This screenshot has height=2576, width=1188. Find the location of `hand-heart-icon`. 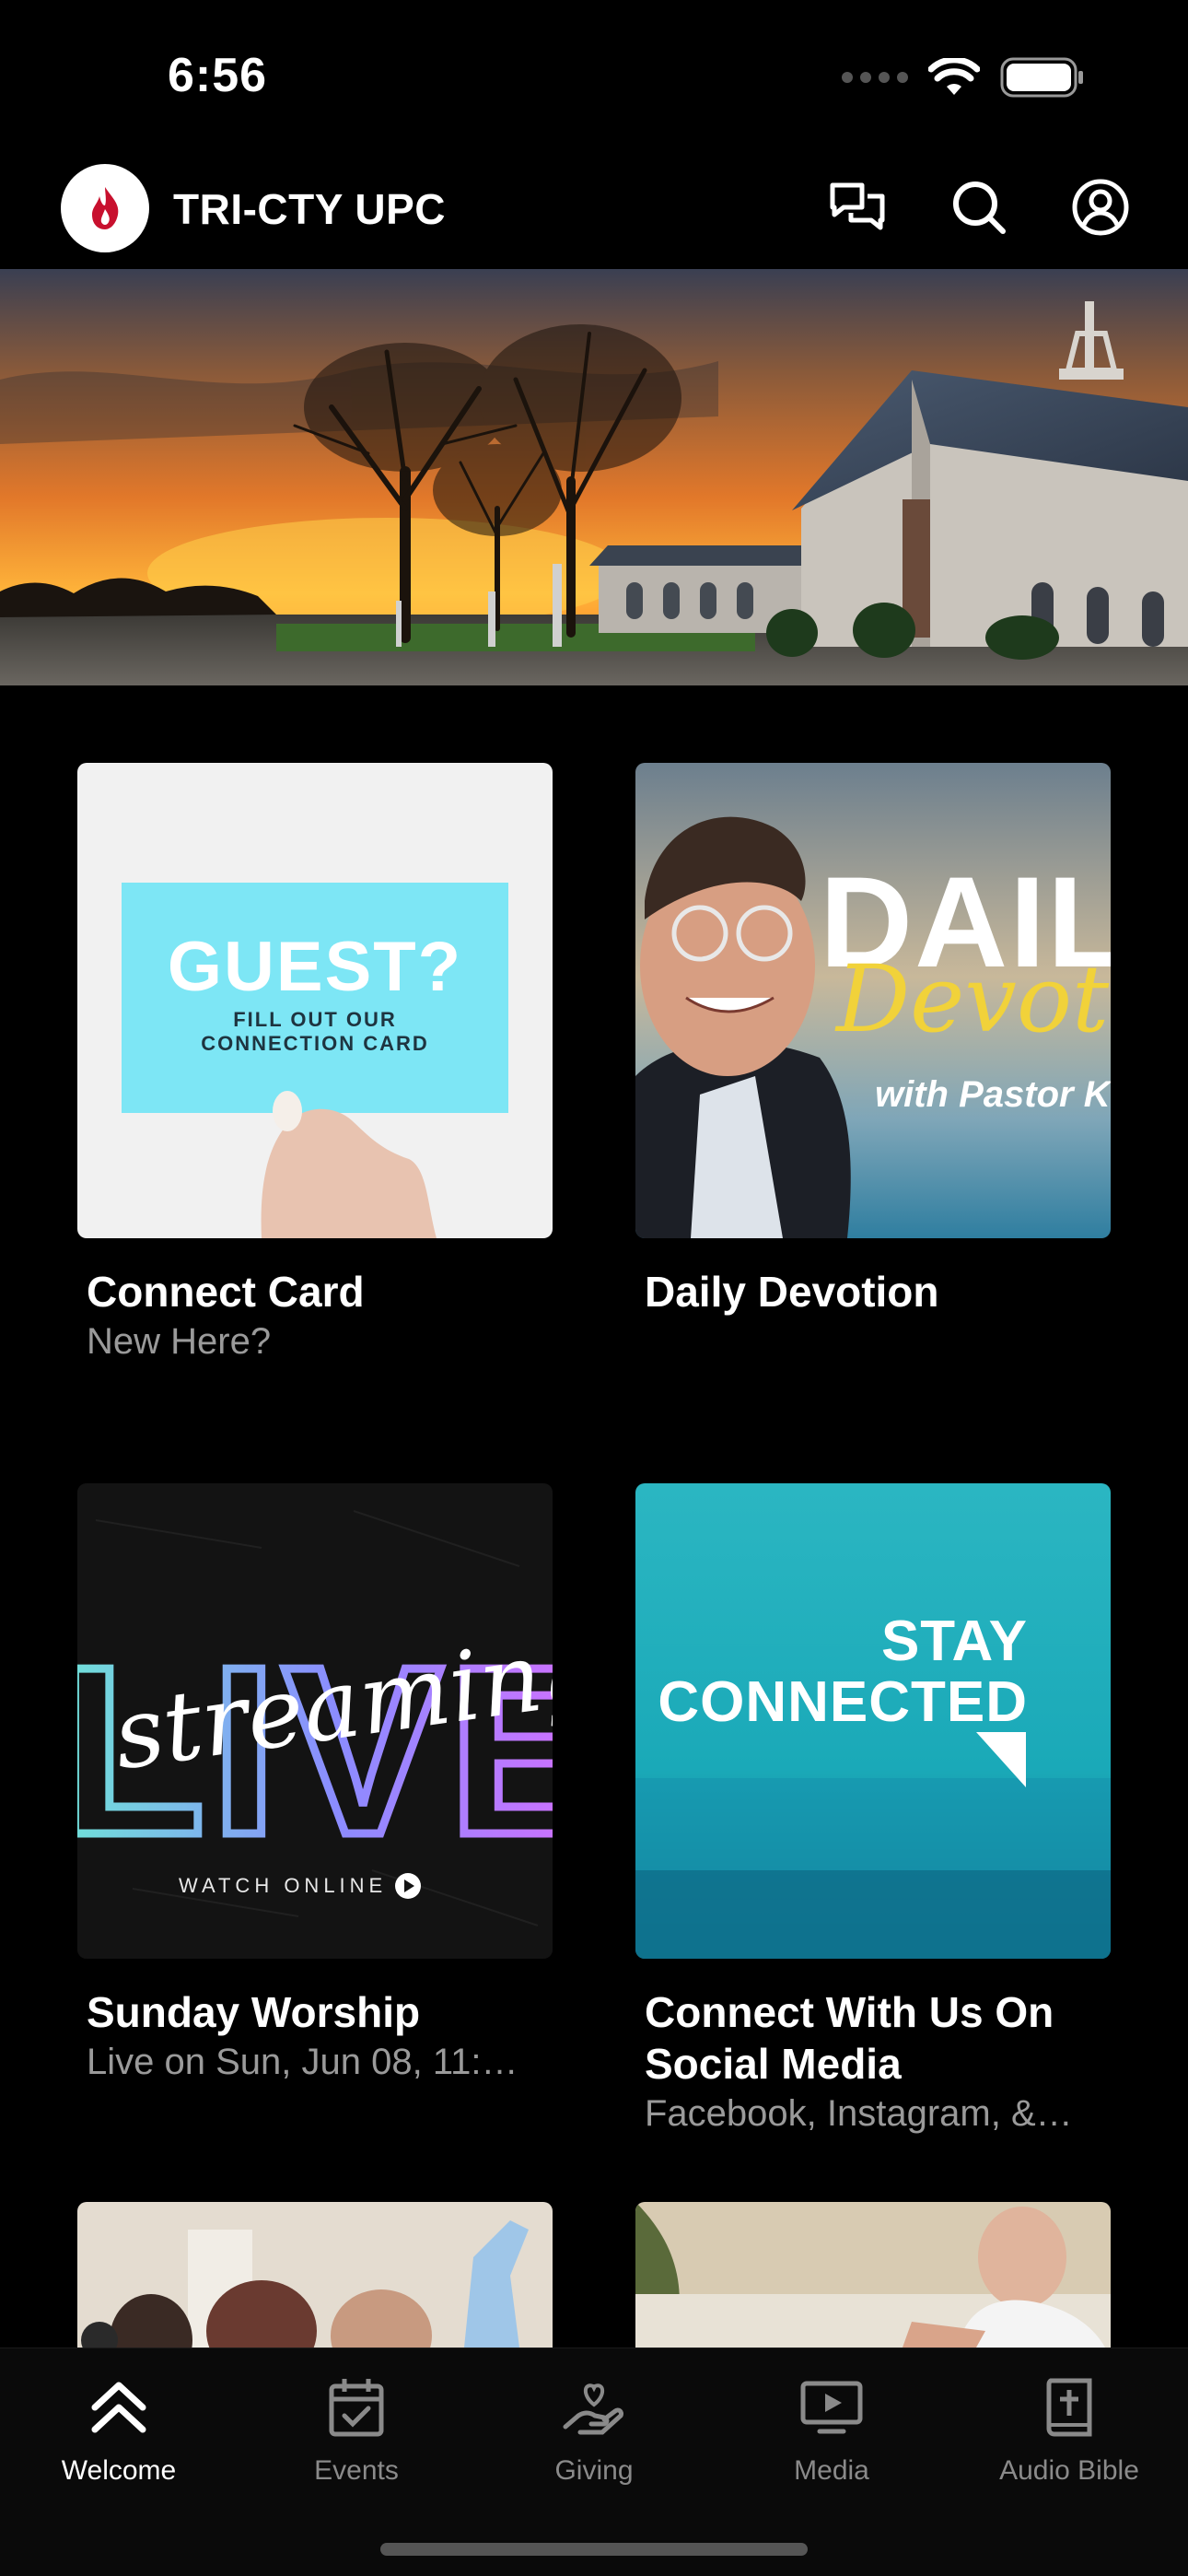

hand-heart-icon is located at coordinates (594, 2407).